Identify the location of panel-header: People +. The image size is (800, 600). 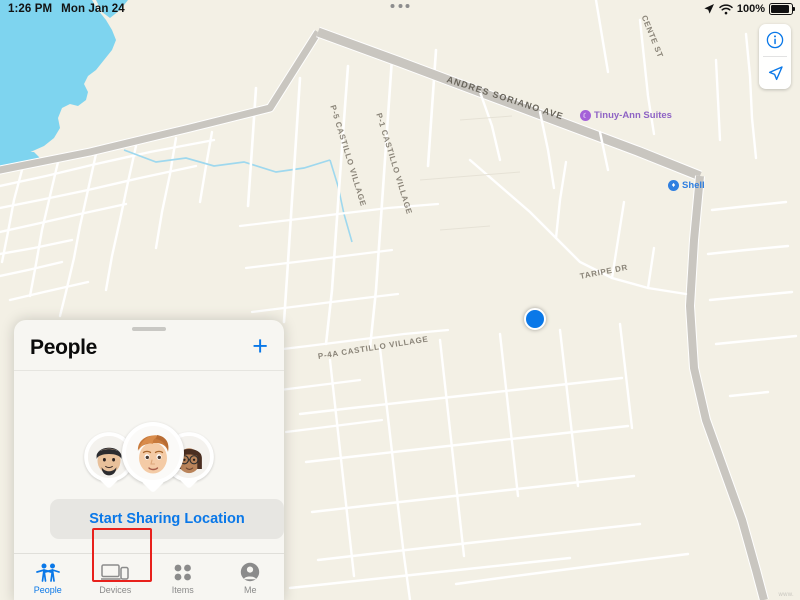
(149, 351).